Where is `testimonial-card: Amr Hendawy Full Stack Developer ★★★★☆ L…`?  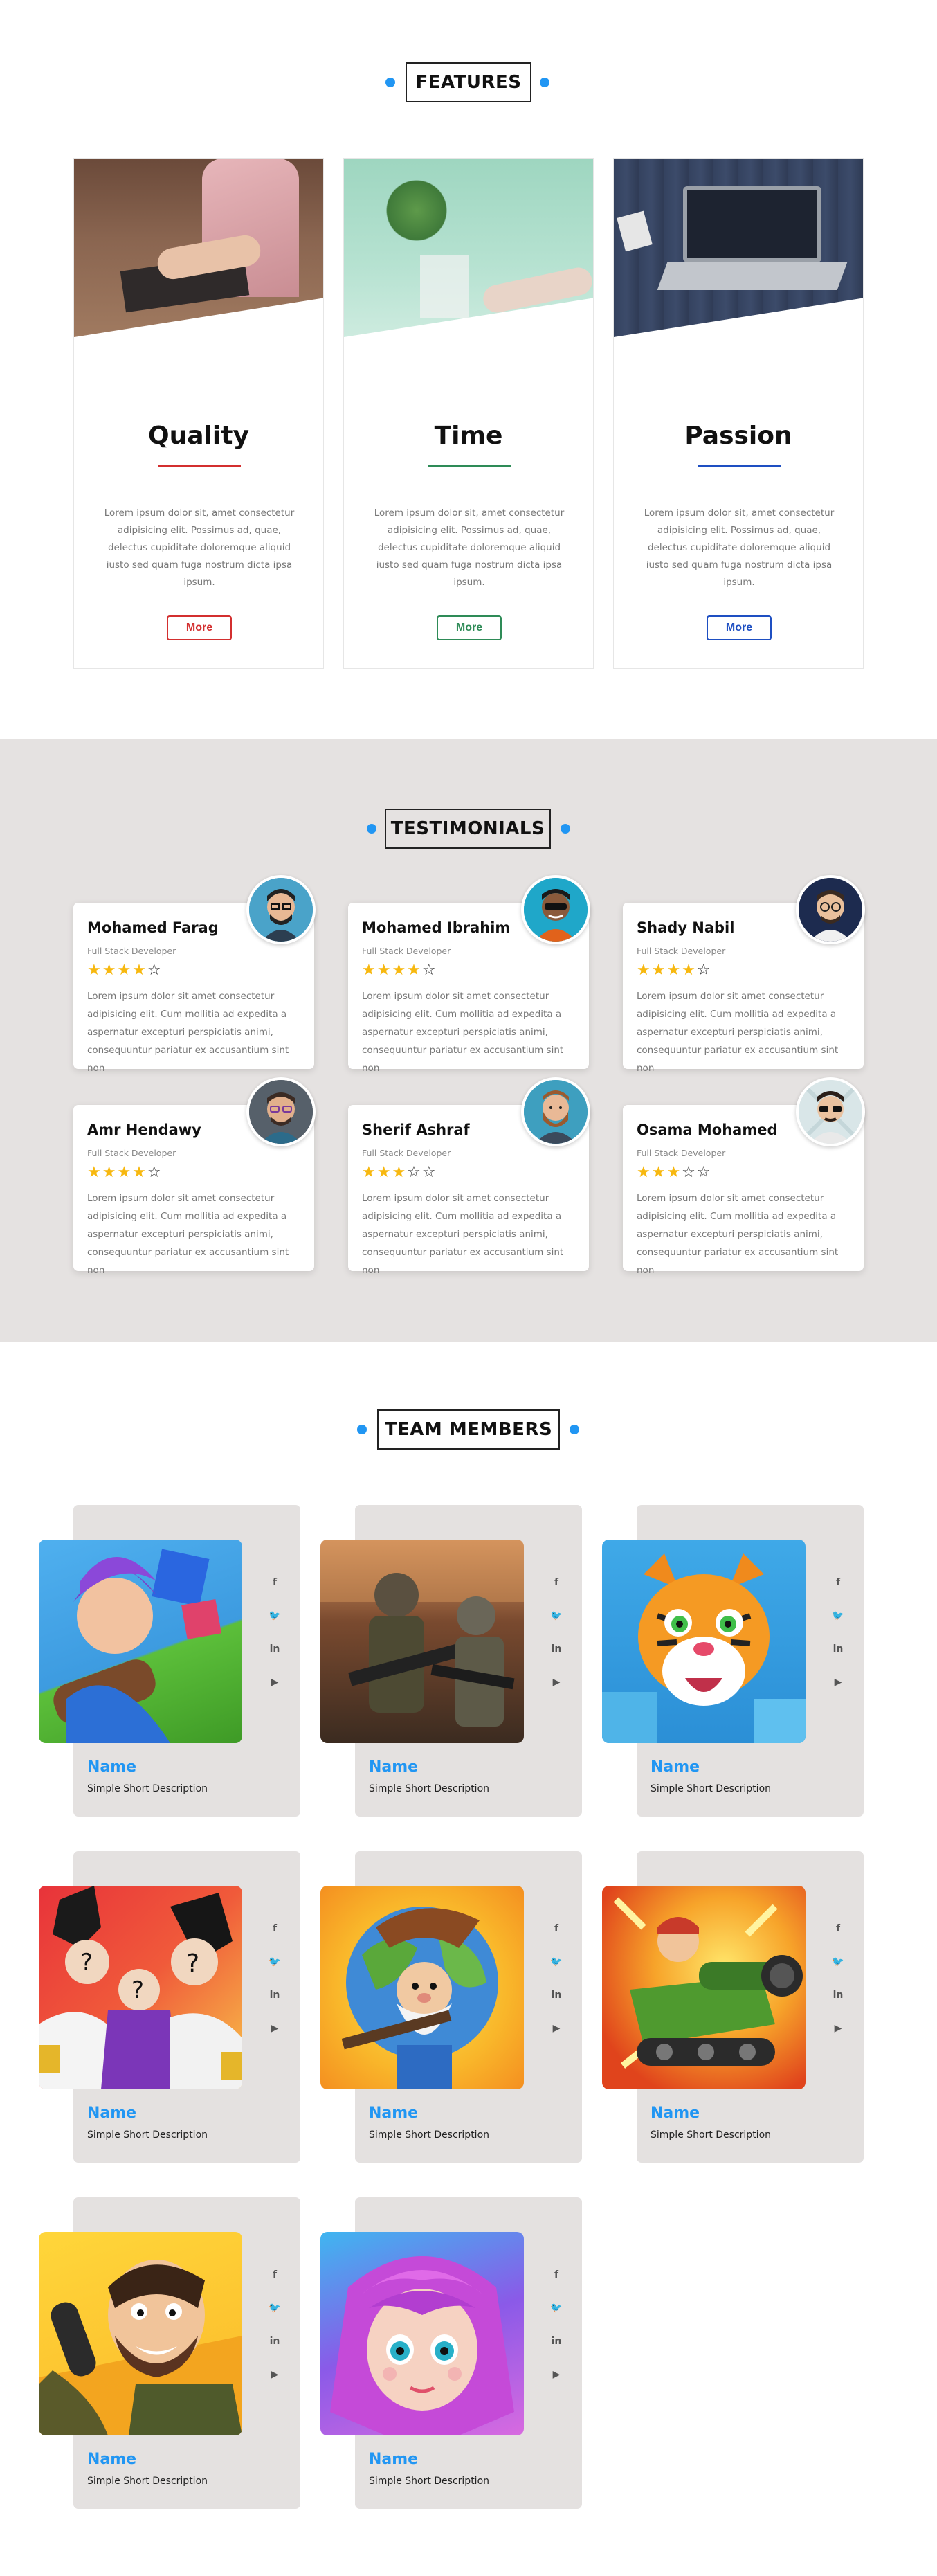
testimonial-card: Amr Hendawy Full Stack Developer ★★★★☆ L… is located at coordinates (194, 1176).